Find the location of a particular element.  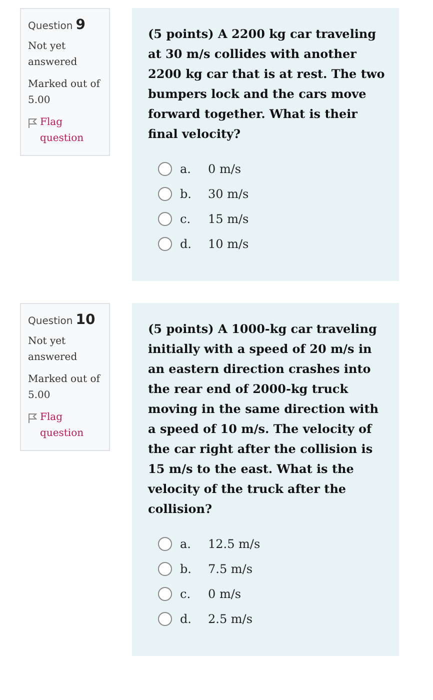

question-number: 9 is located at coordinates (81, 25).